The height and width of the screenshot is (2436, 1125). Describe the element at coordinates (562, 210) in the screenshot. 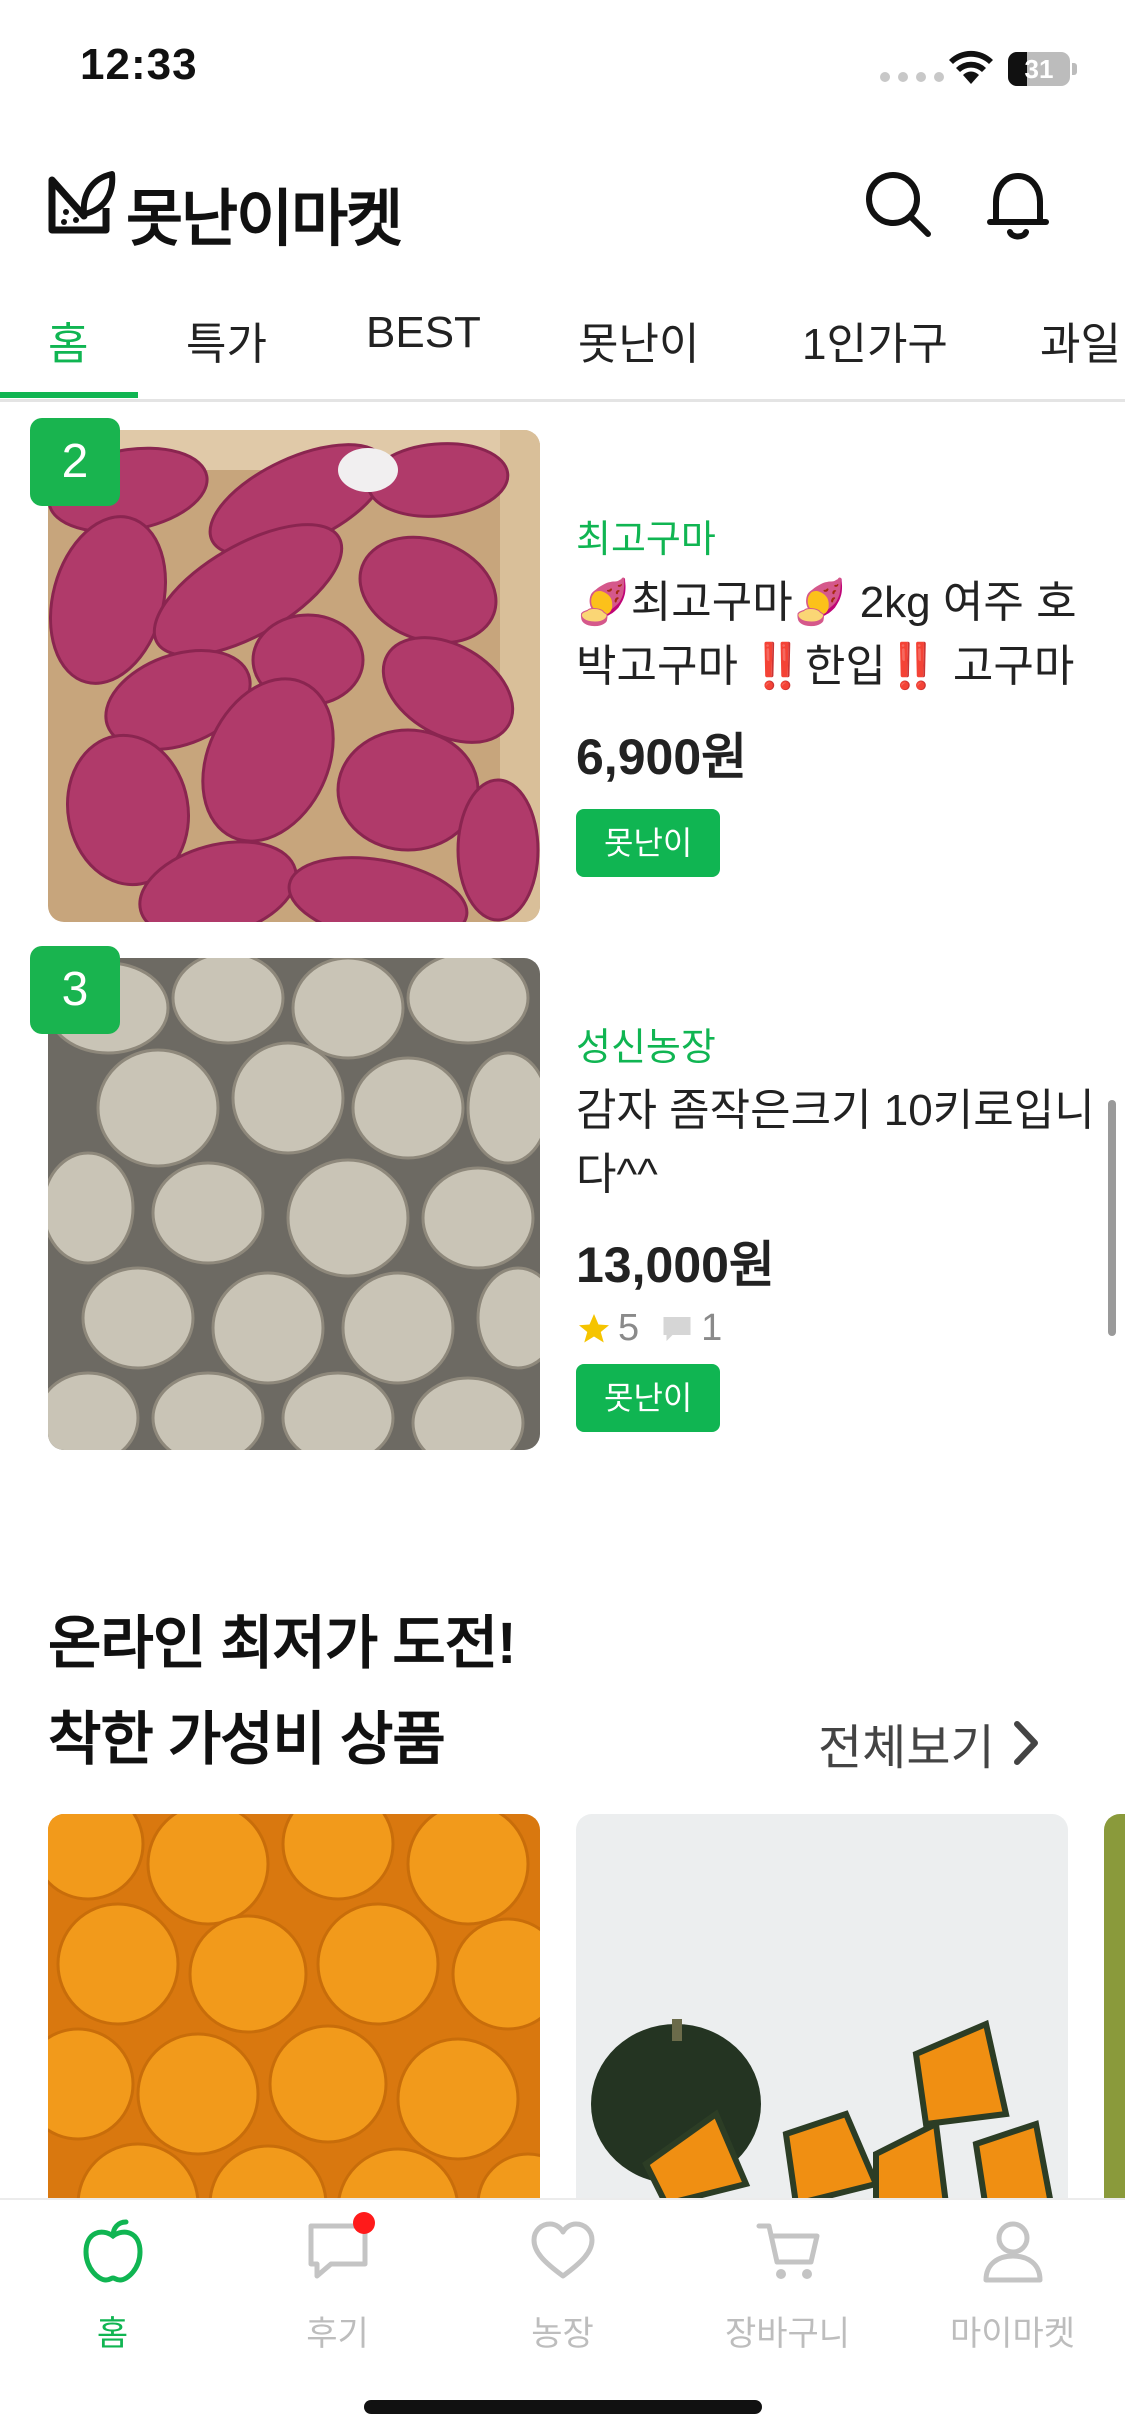

I see `app-header: 못난이마켓` at that location.